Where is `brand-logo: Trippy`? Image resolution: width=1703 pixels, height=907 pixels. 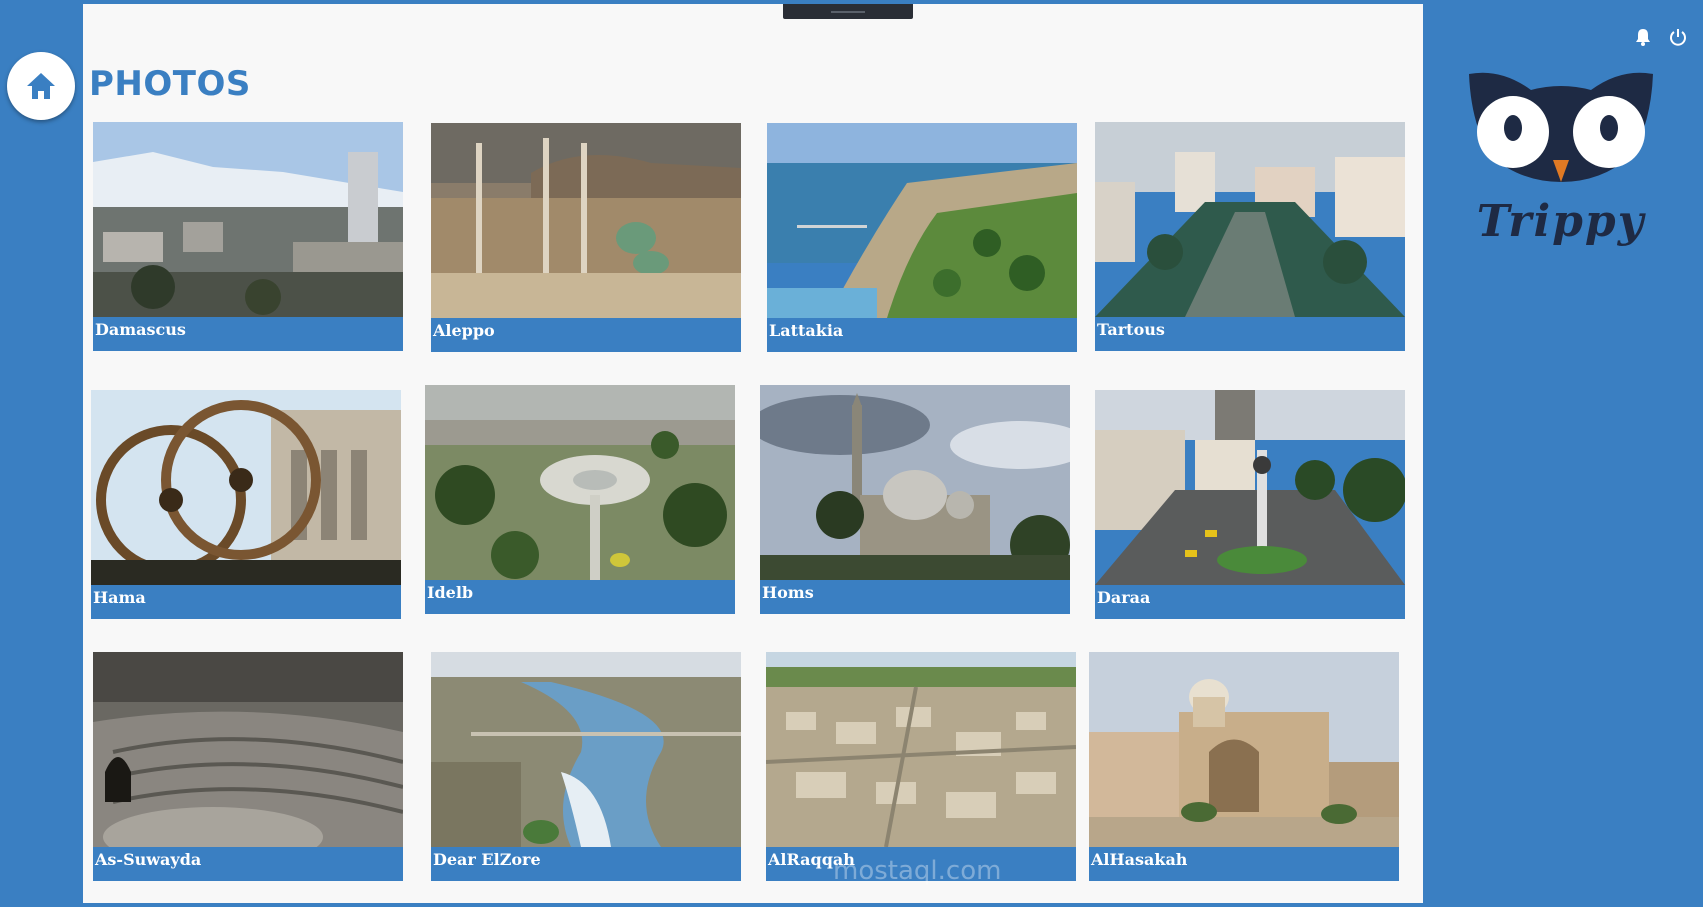
brand-logo: Trippy is located at coordinates (1561, 159).